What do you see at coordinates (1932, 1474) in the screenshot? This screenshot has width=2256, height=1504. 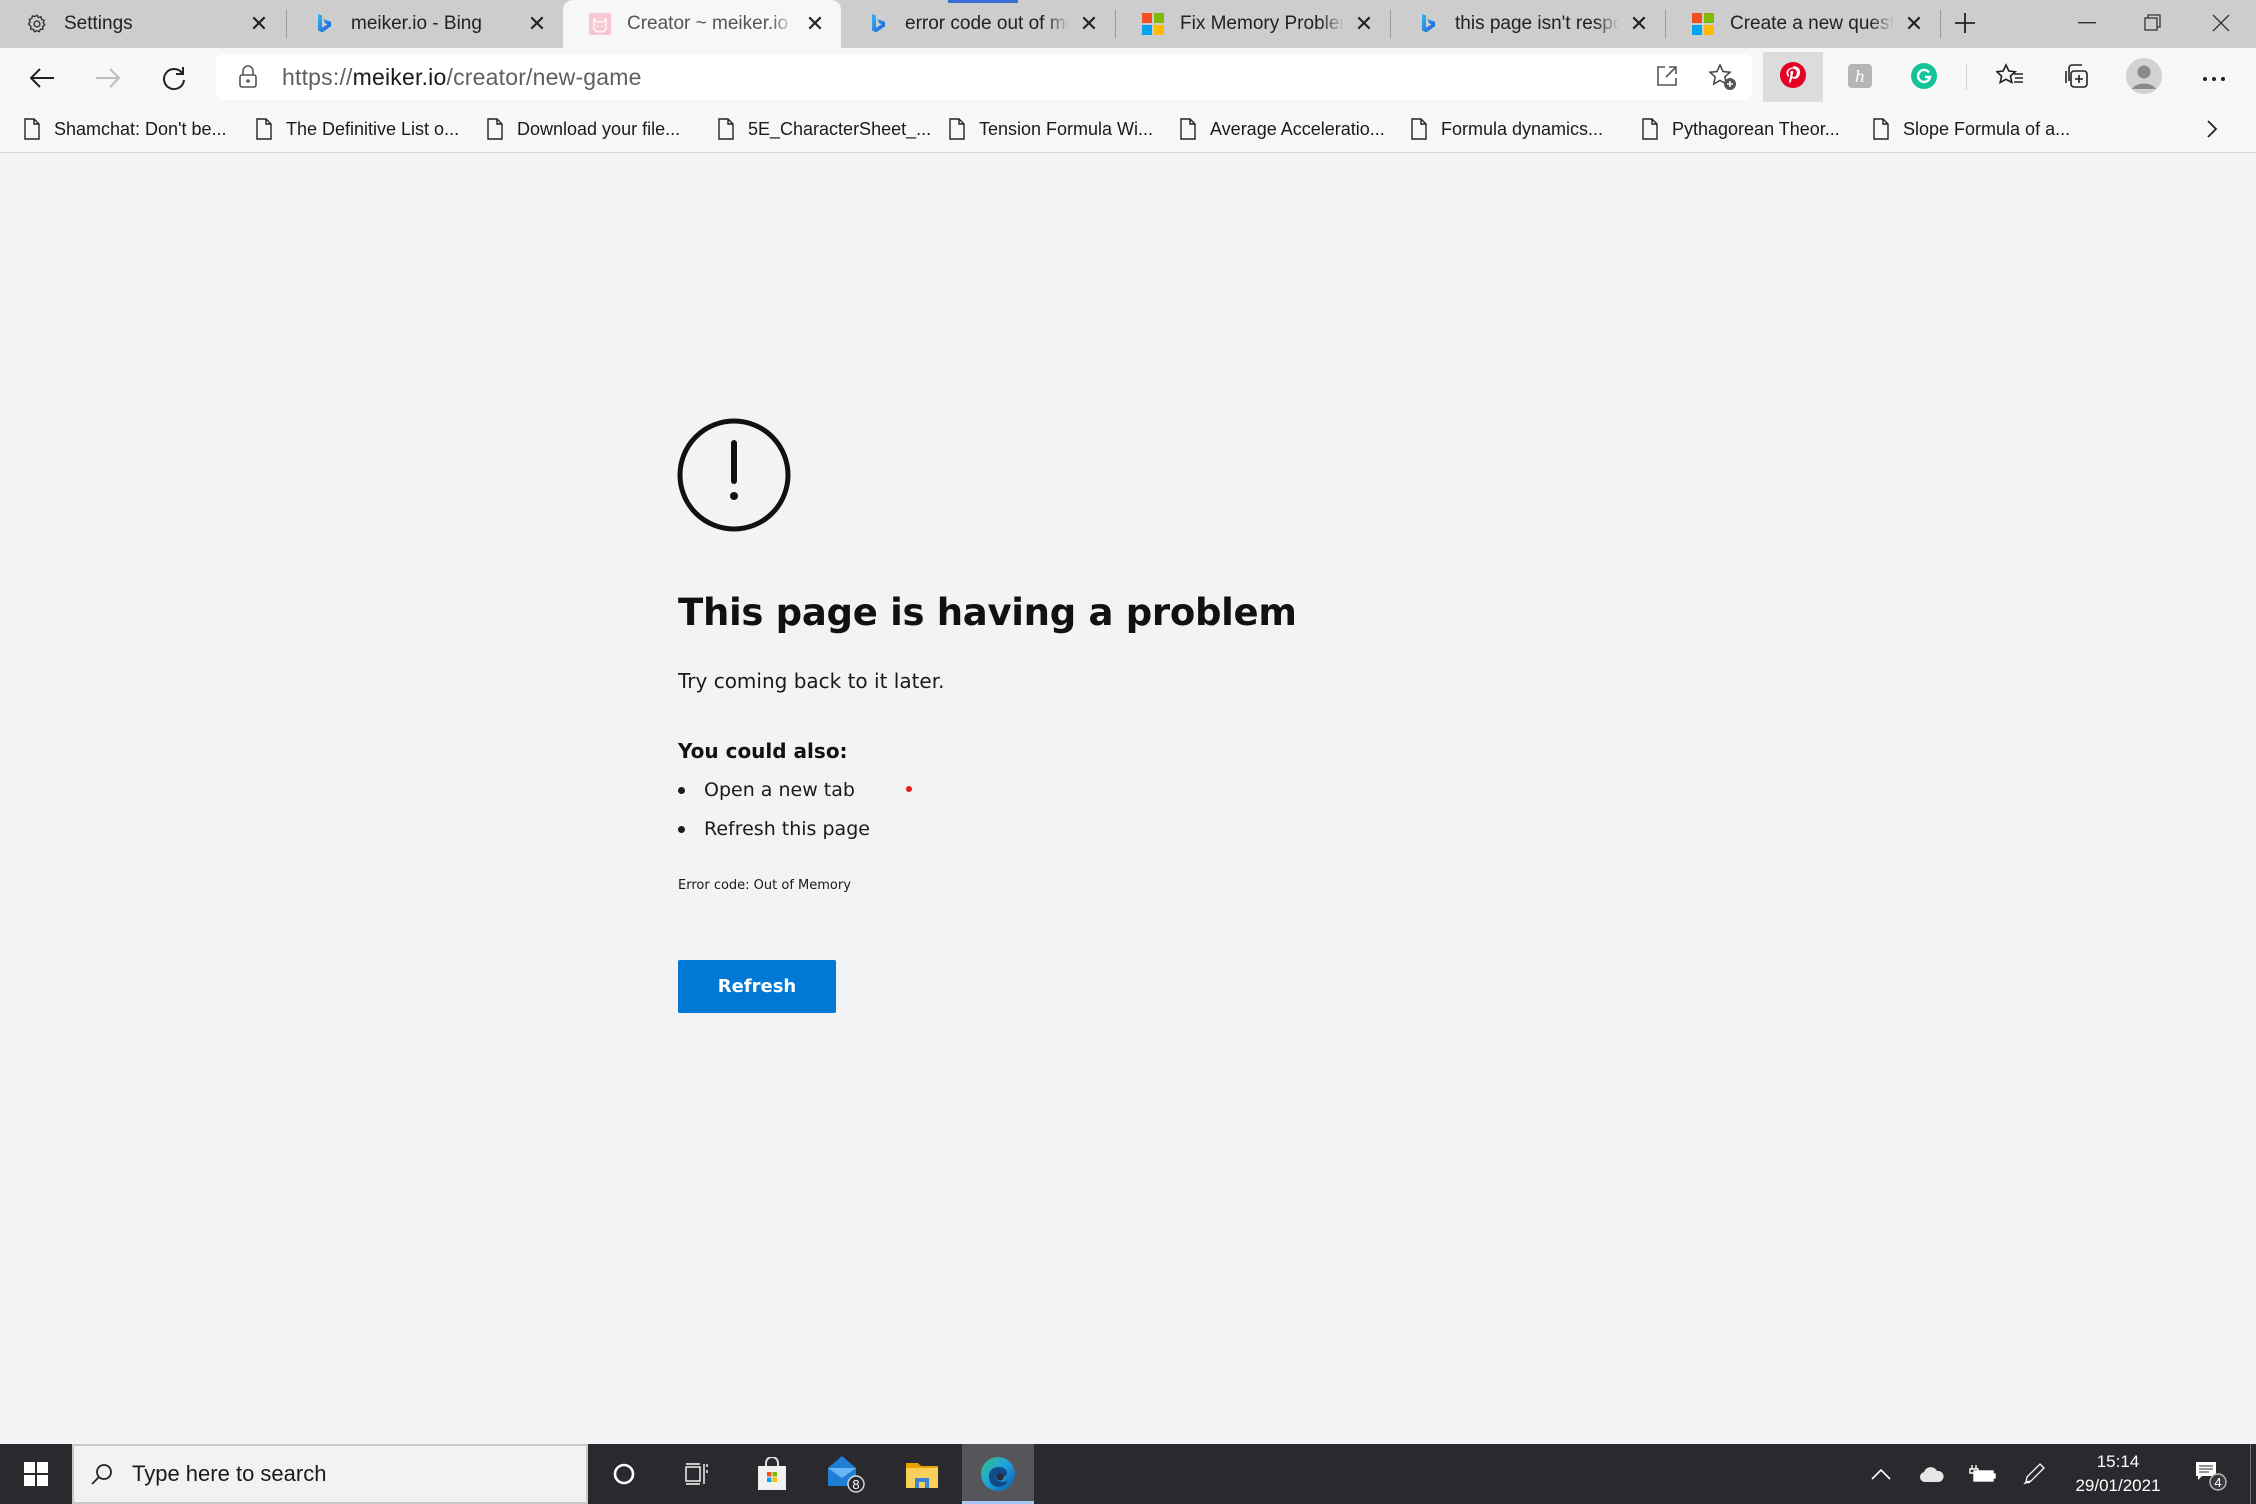 I see `onedrive-tray-icon` at bounding box center [1932, 1474].